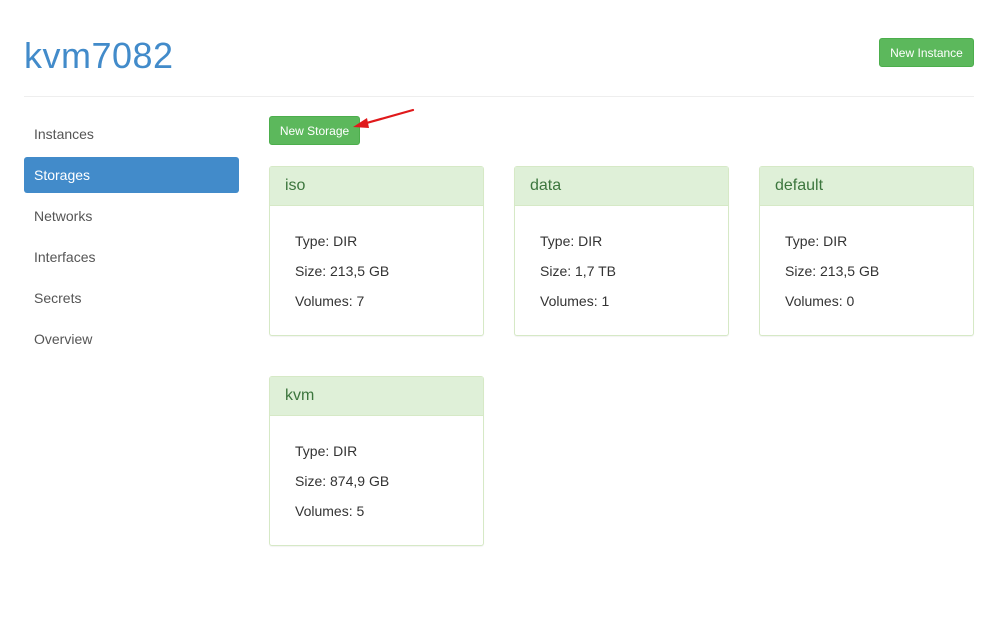 The height and width of the screenshot is (640, 997). What do you see at coordinates (131, 175) in the screenshot?
I see `sidebar-item-storages: Storages` at bounding box center [131, 175].